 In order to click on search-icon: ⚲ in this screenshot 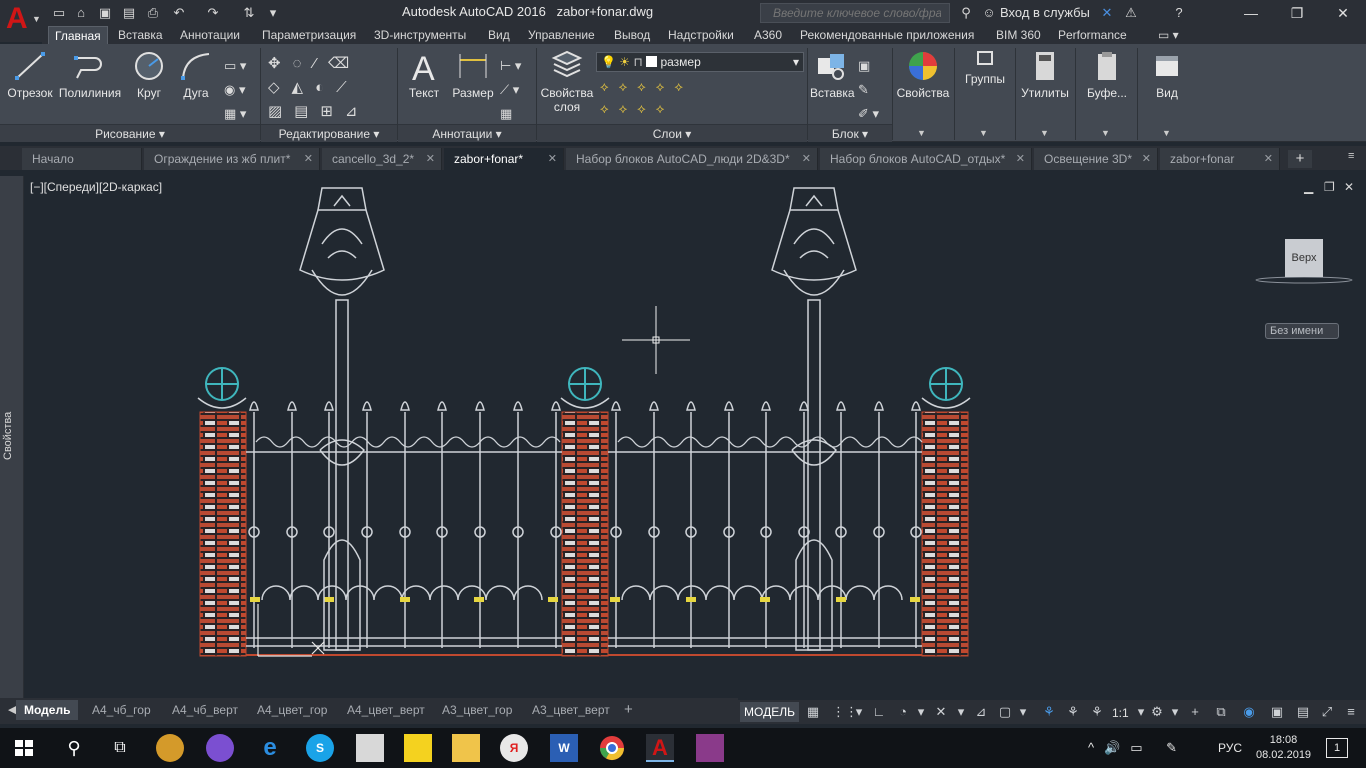, I will do `click(74, 748)`.